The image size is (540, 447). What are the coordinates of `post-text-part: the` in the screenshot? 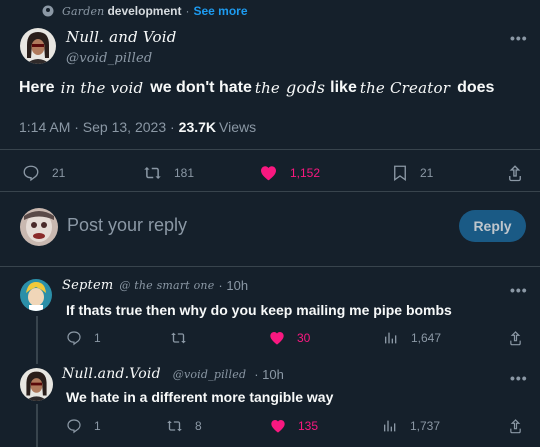 It's located at (267, 87).